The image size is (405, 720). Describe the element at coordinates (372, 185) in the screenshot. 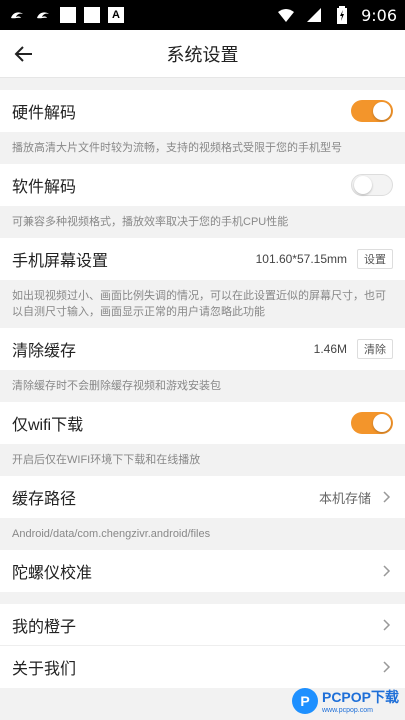

I see `software-decode-toggle` at that location.